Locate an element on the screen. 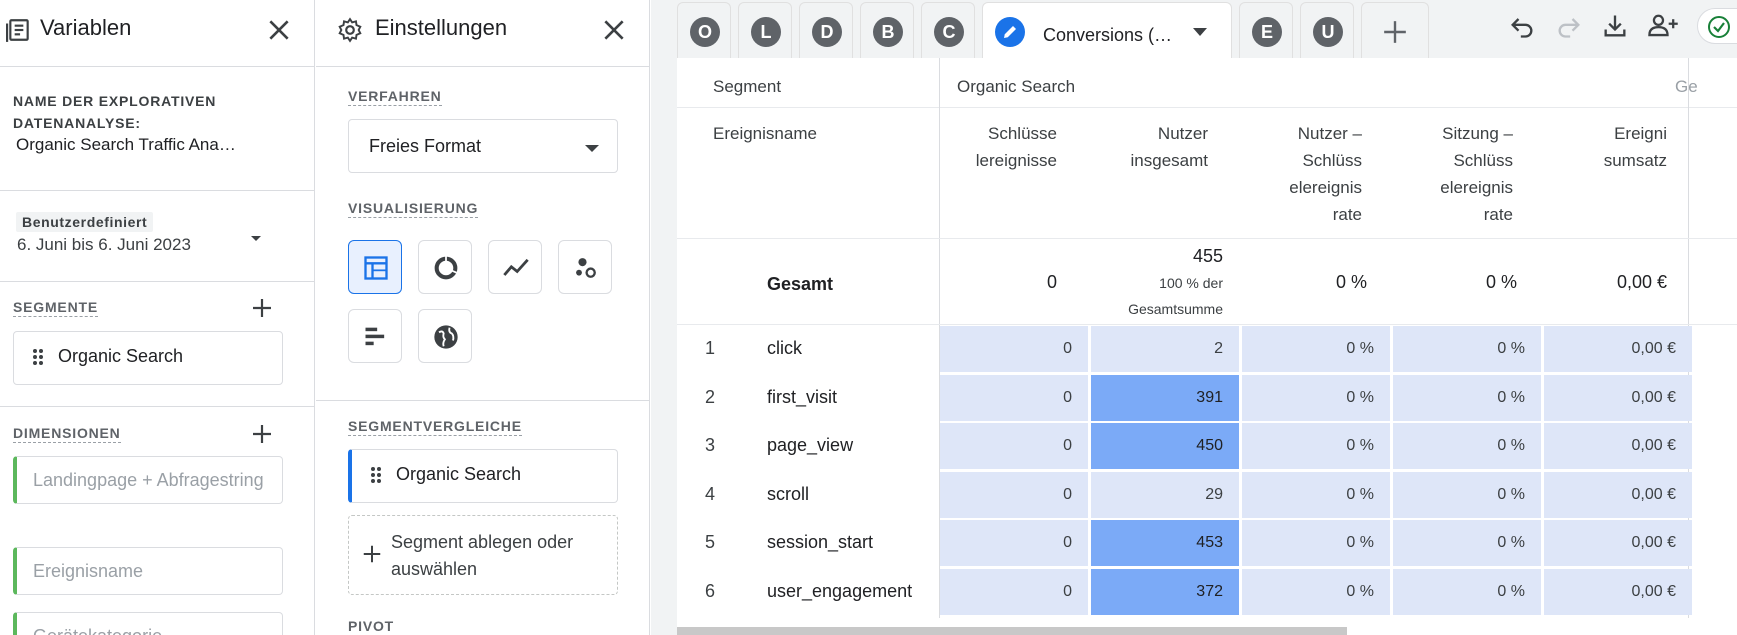 The height and width of the screenshot is (635, 1737). column-header: Sitzung – Schlüss elereignis rate is located at coordinates (1464, 174).